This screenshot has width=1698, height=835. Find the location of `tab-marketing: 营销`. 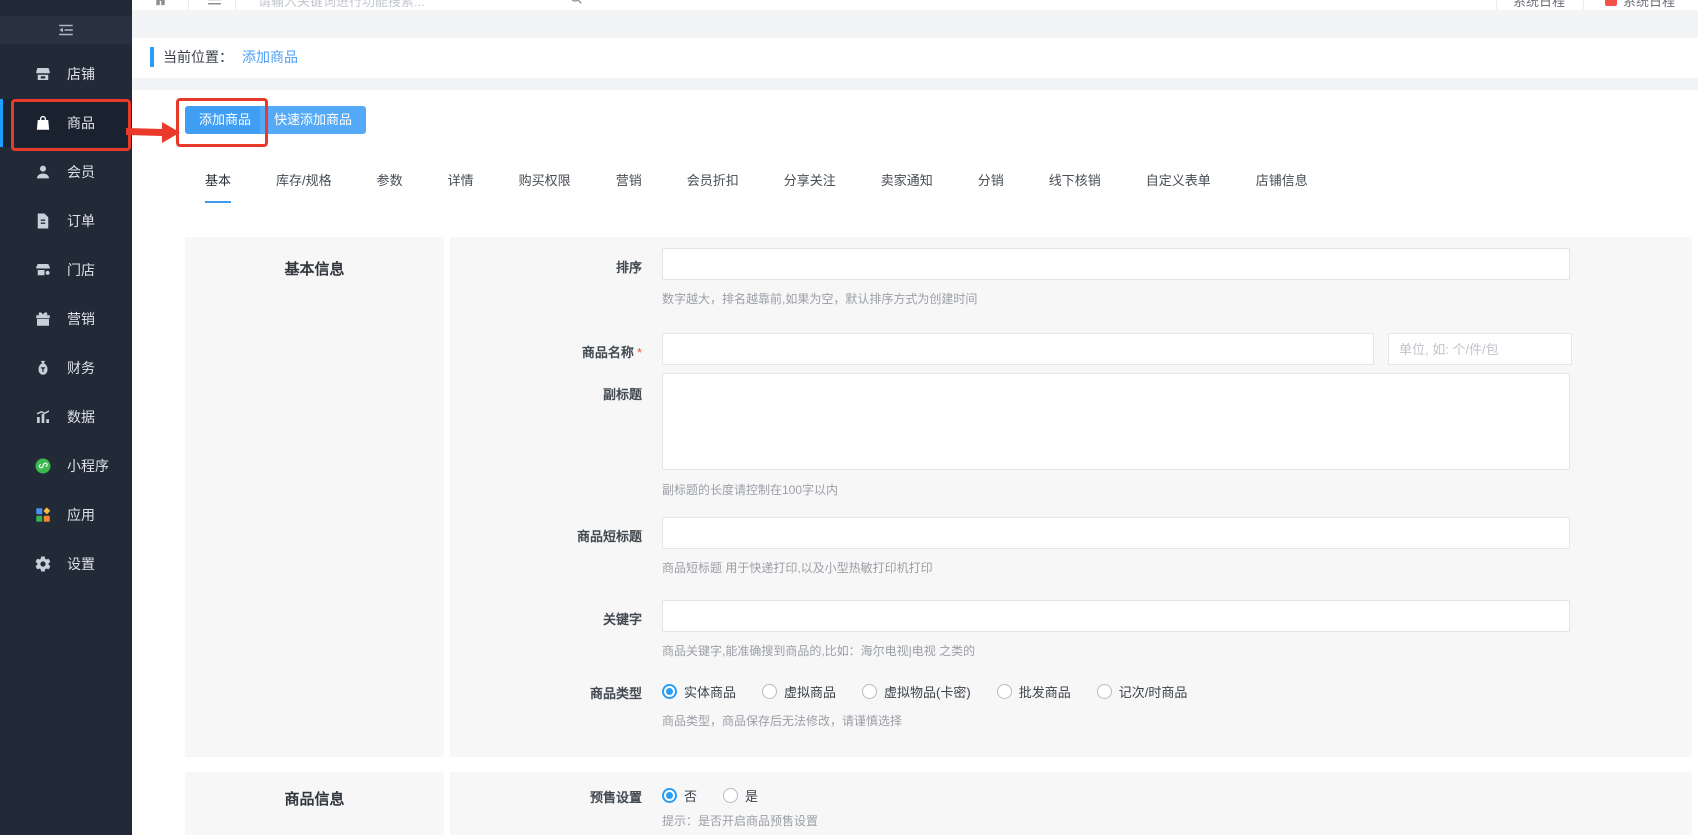

tab-marketing: 营销 is located at coordinates (629, 186).